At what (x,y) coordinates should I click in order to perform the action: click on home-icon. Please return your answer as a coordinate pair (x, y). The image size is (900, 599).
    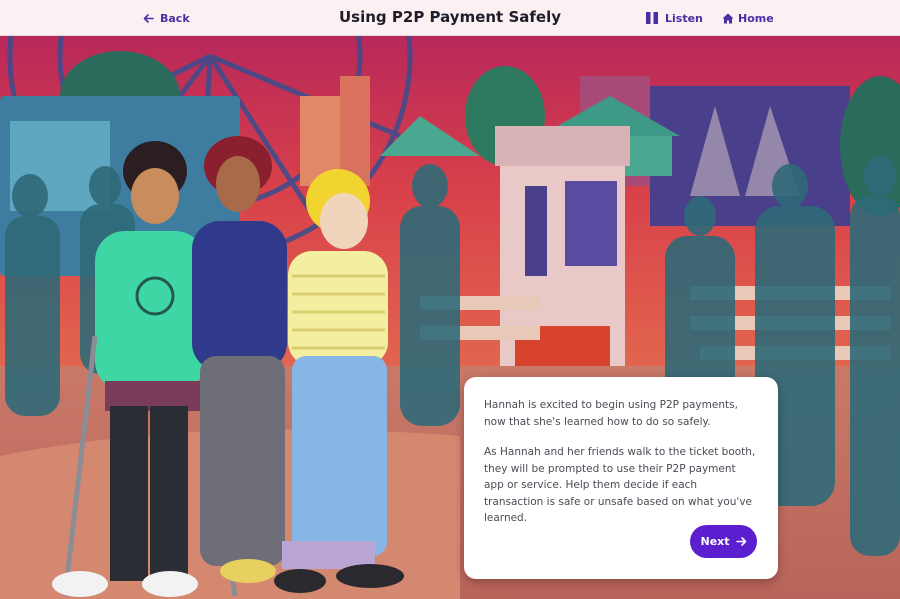
    Looking at the image, I should click on (728, 18).